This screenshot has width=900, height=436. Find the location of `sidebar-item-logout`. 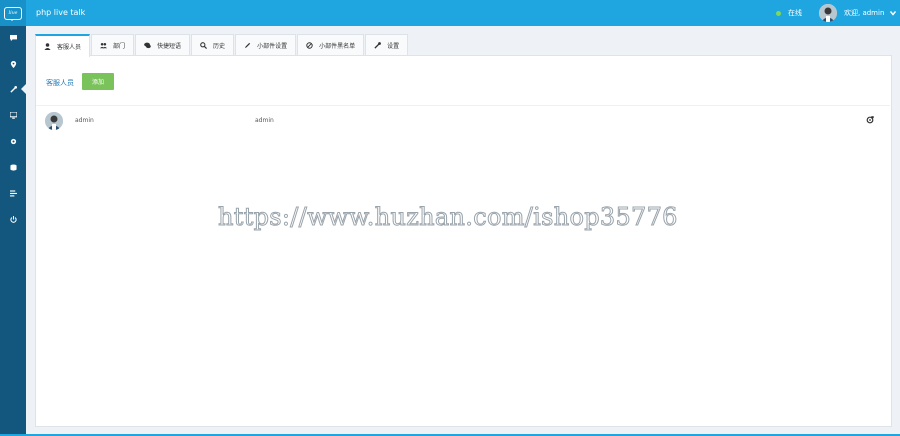

sidebar-item-logout is located at coordinates (13, 219).